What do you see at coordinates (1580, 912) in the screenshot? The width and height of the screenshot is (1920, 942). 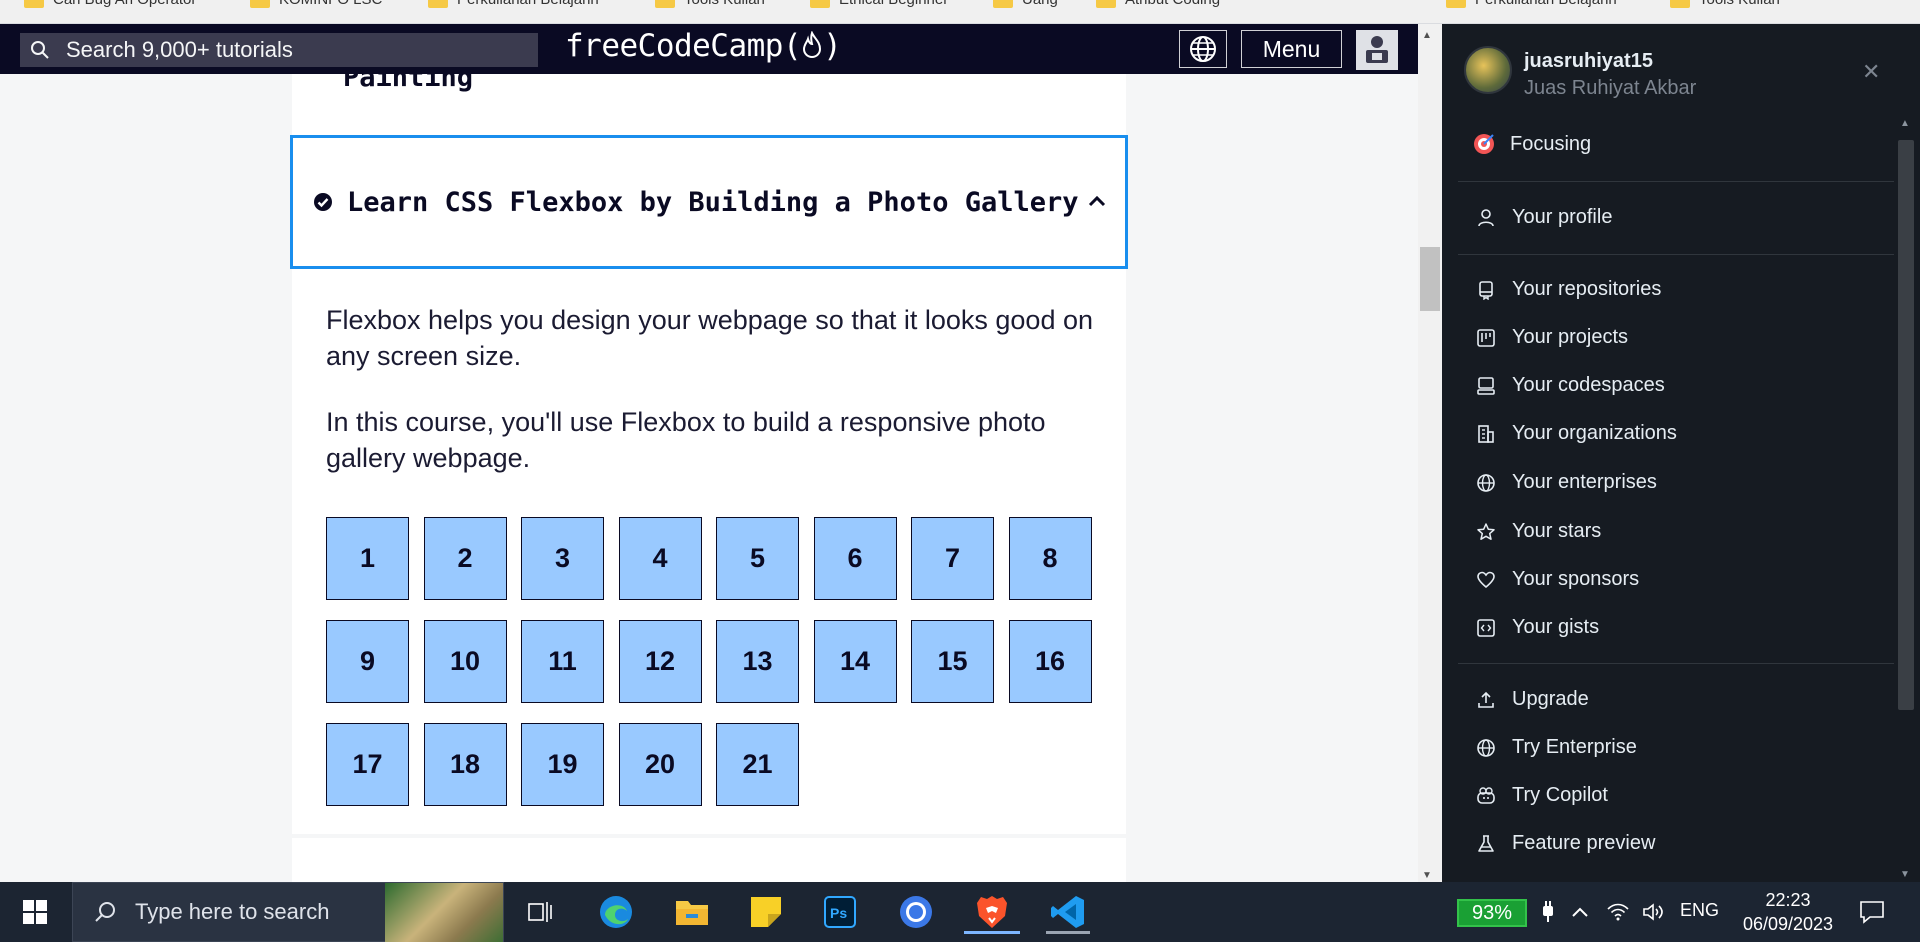 I see `show-hidden-icons-chevron-icon` at bounding box center [1580, 912].